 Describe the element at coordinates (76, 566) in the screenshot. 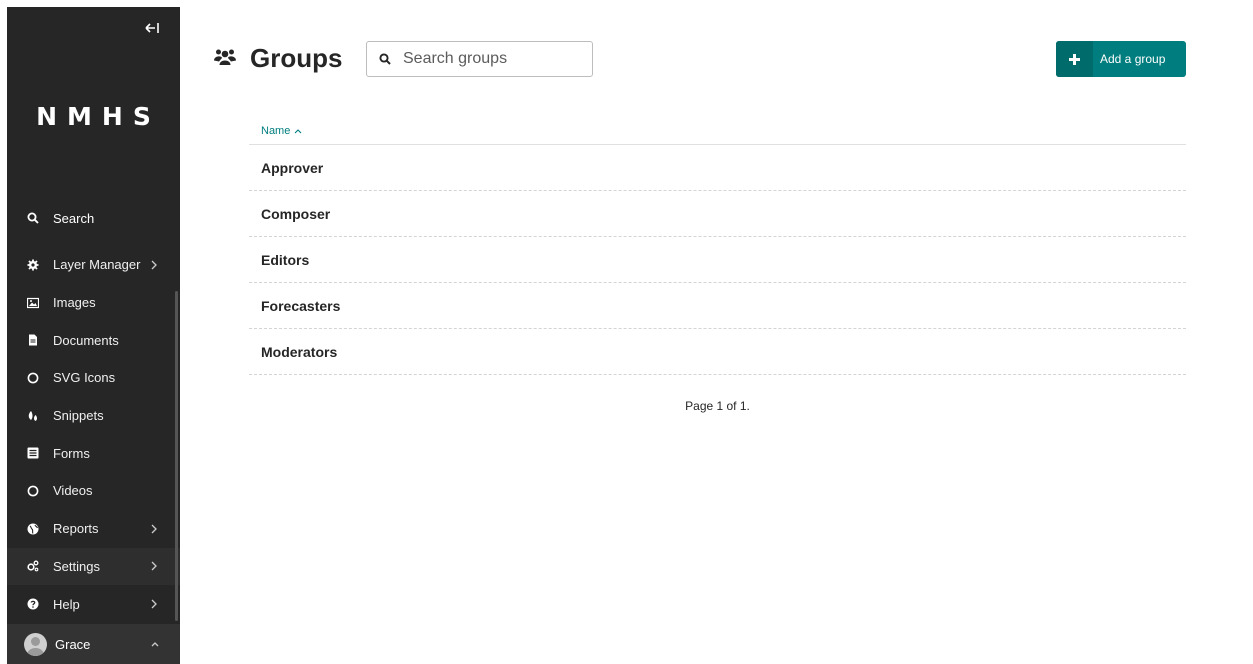

I see `sidebar-item-label: Settings` at that location.